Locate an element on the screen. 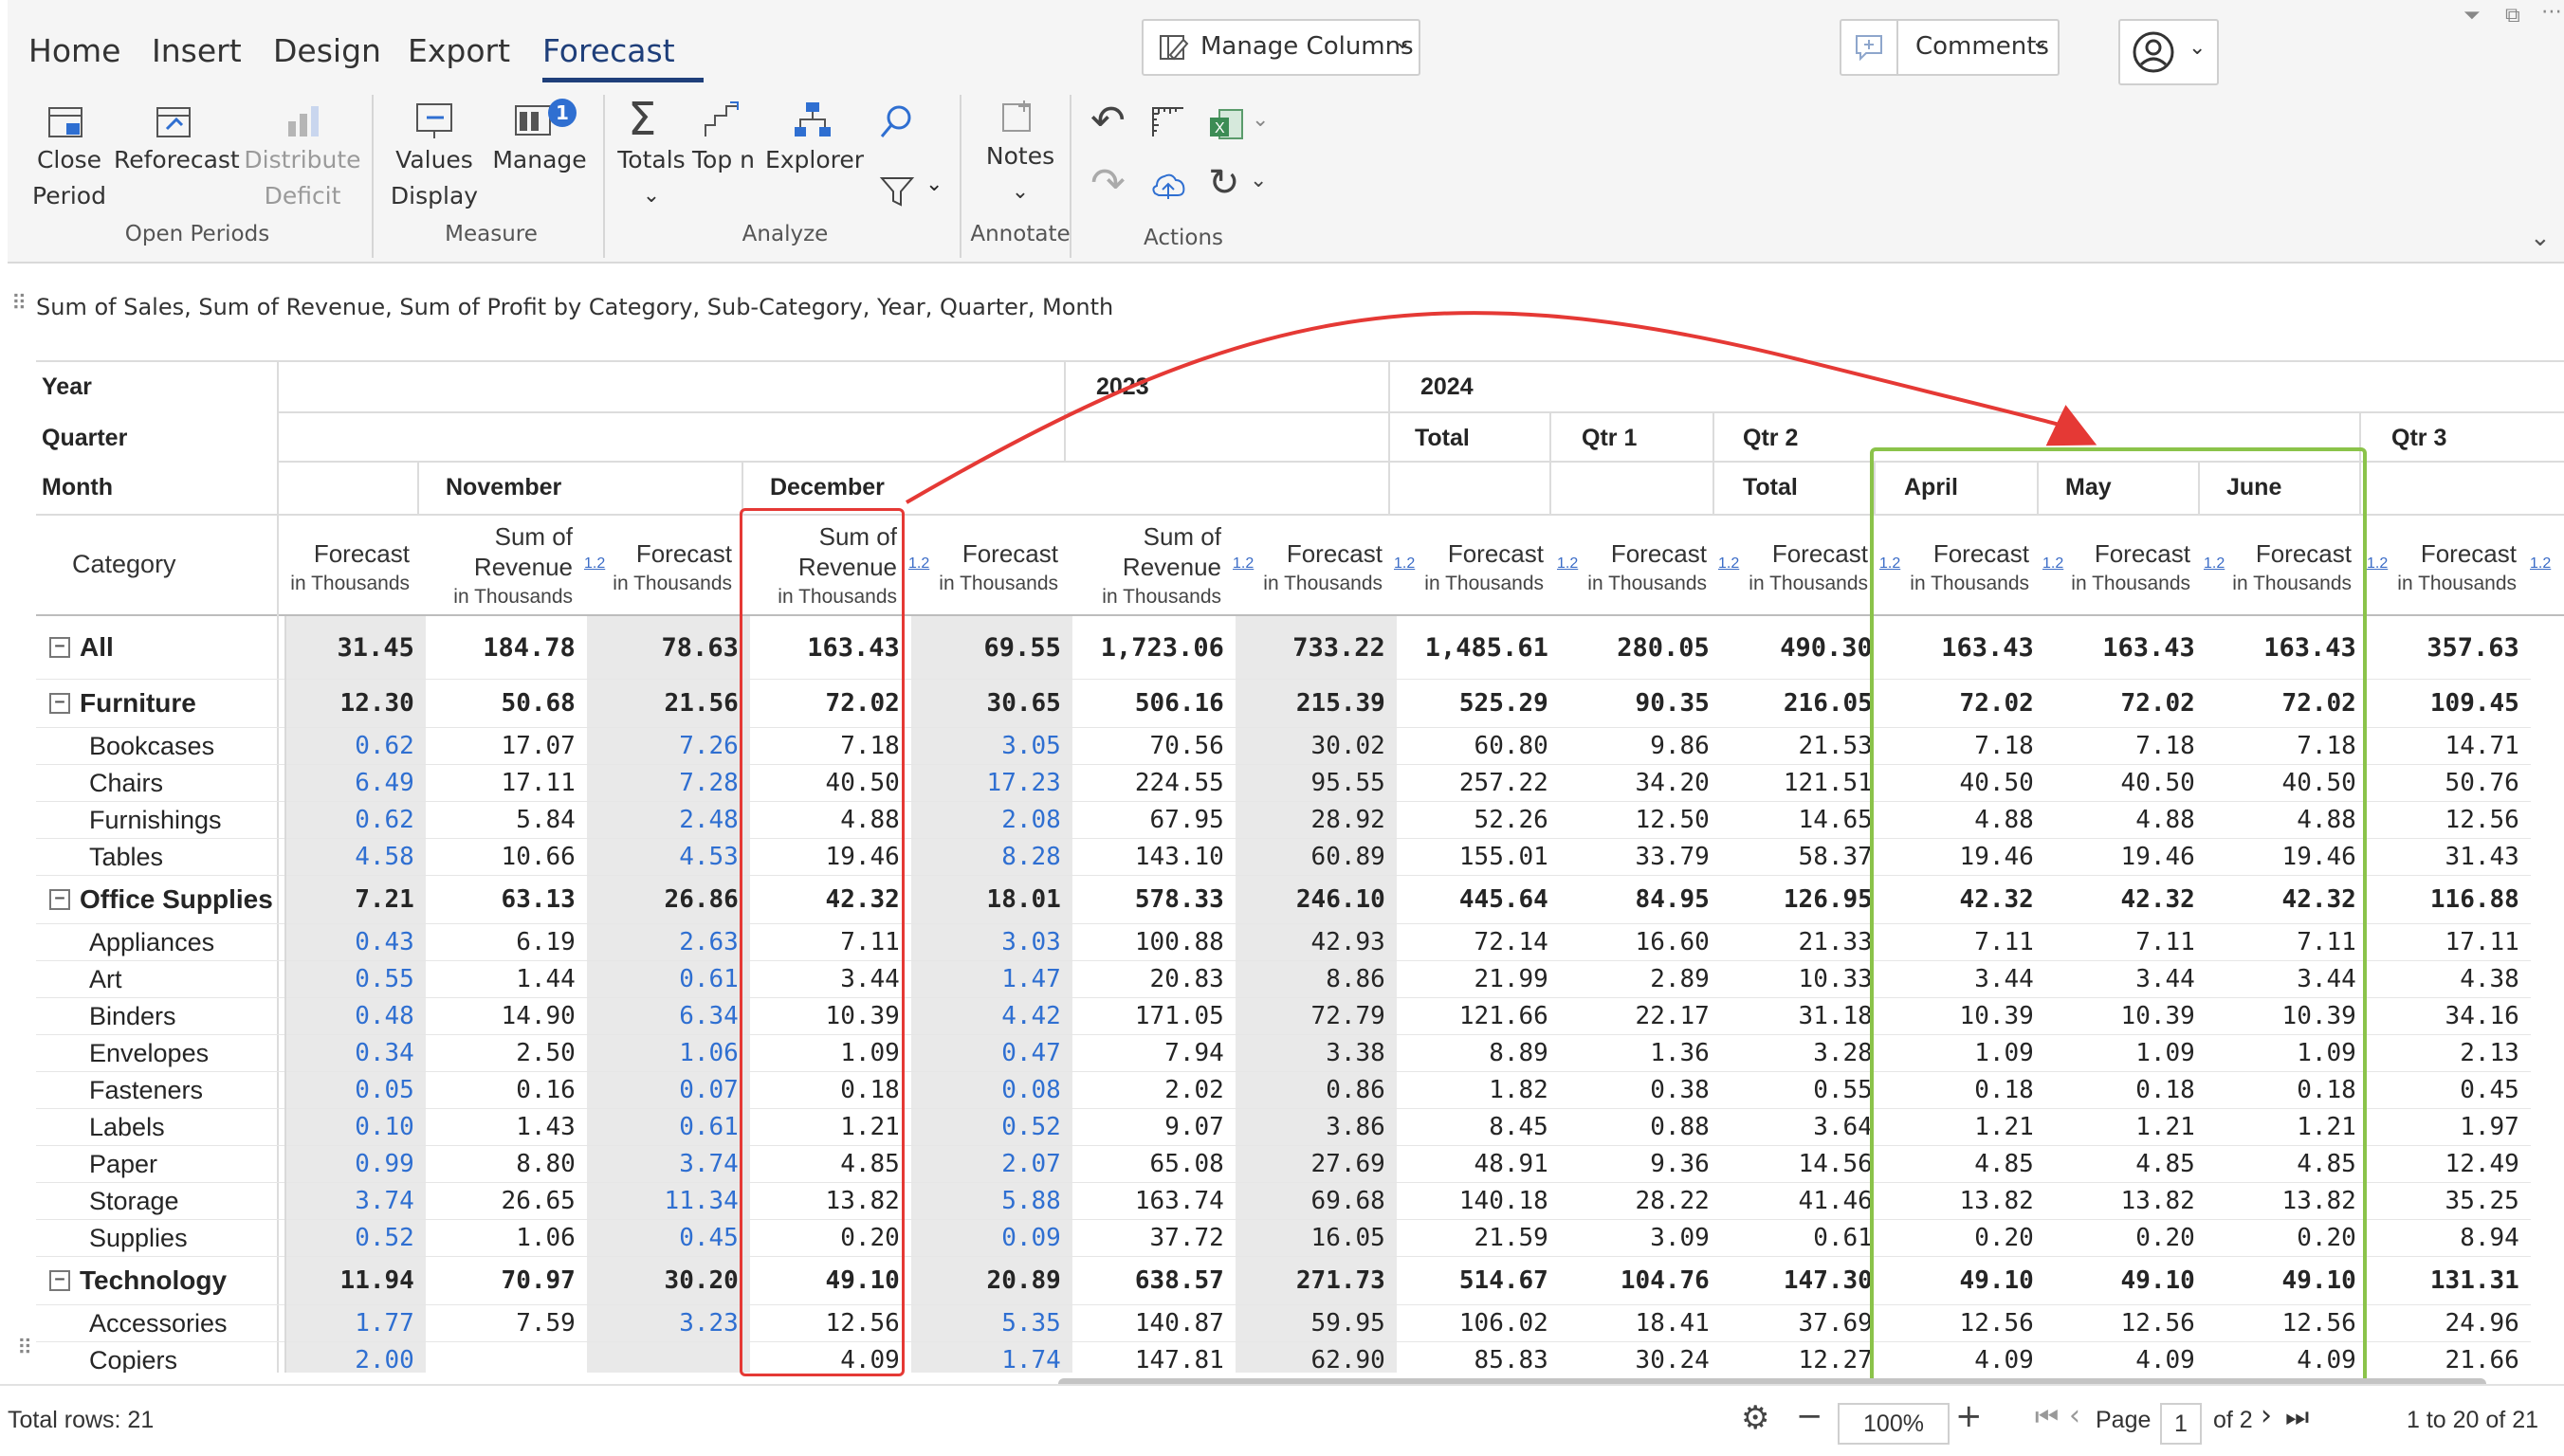  first-page-icon: ⏮ is located at coordinates (2047, 1417).